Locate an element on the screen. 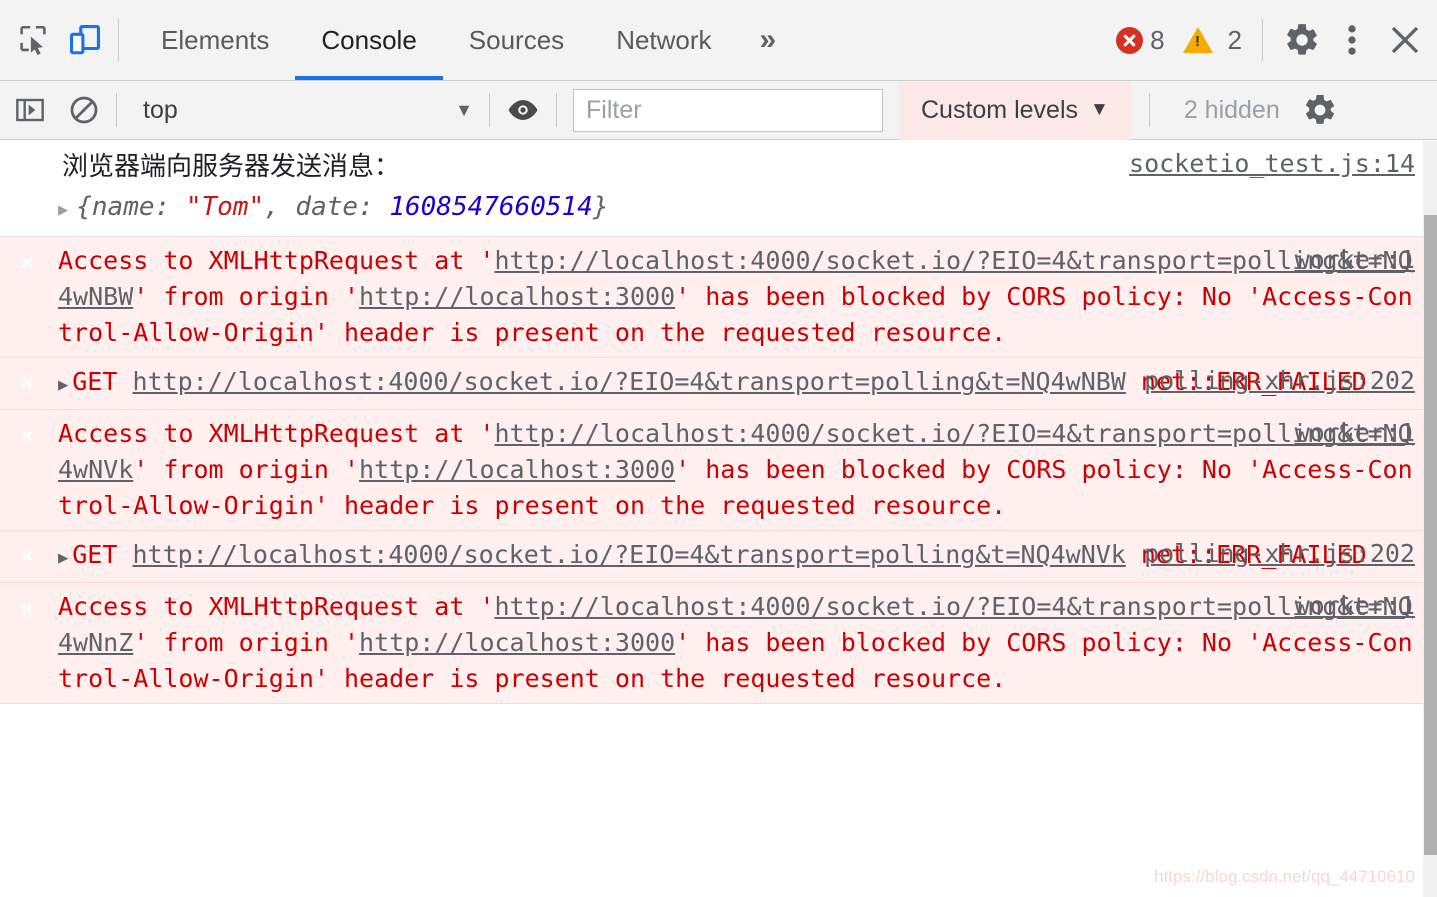 The height and width of the screenshot is (897, 1437). tabbar-left-icons is located at coordinates (51, 40).